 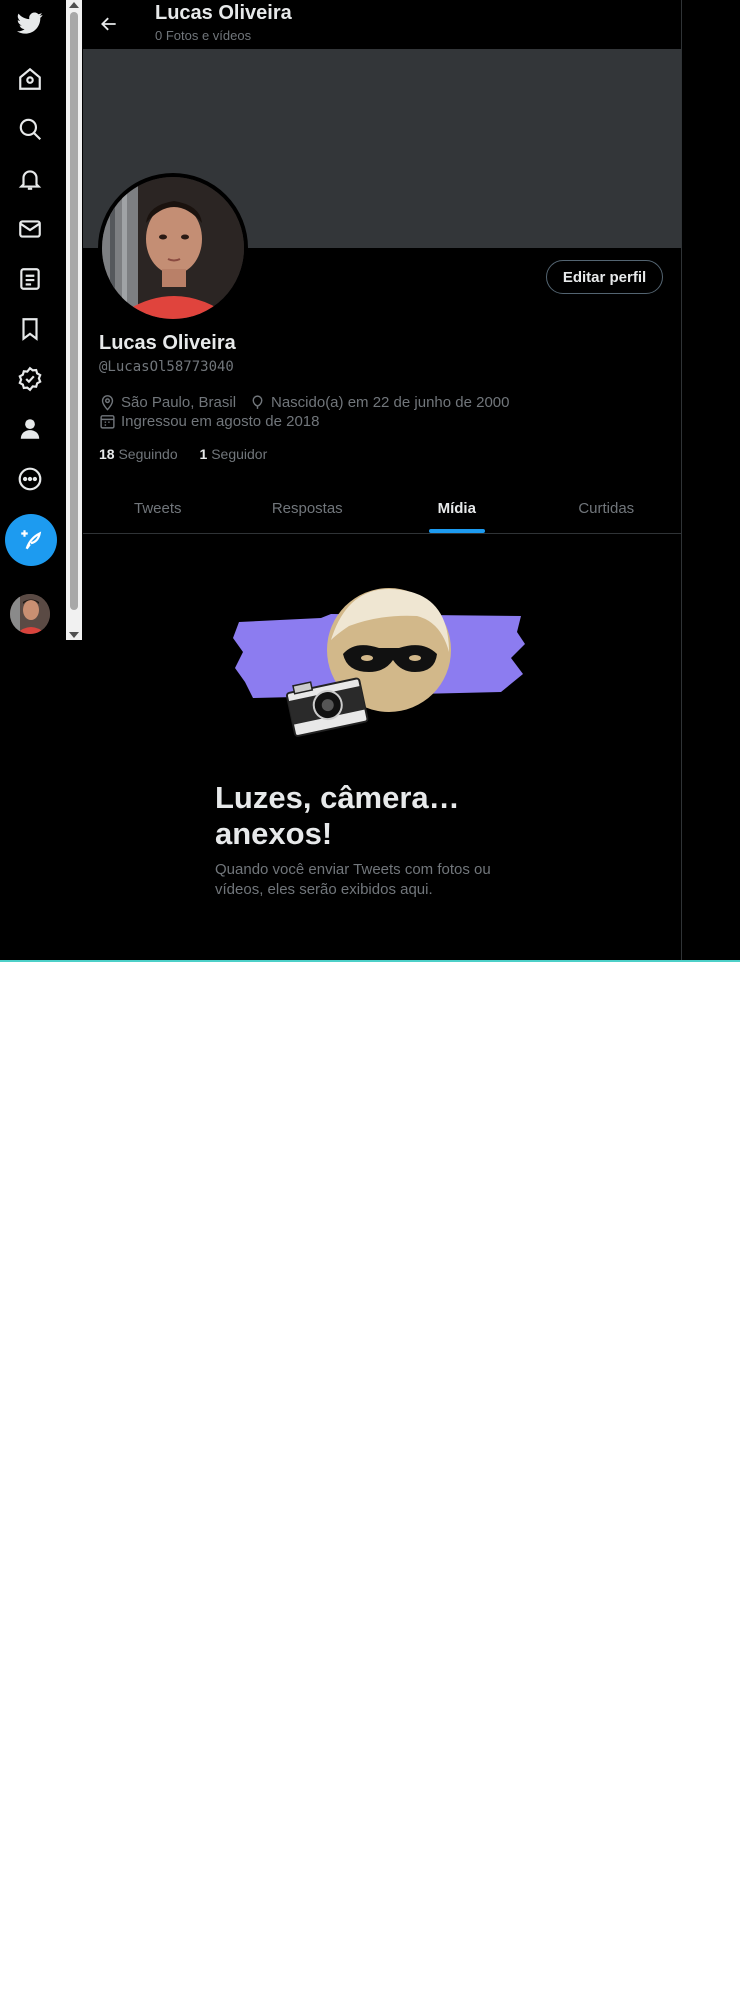 What do you see at coordinates (107, 422) in the screenshot?
I see `calendar-icon` at bounding box center [107, 422].